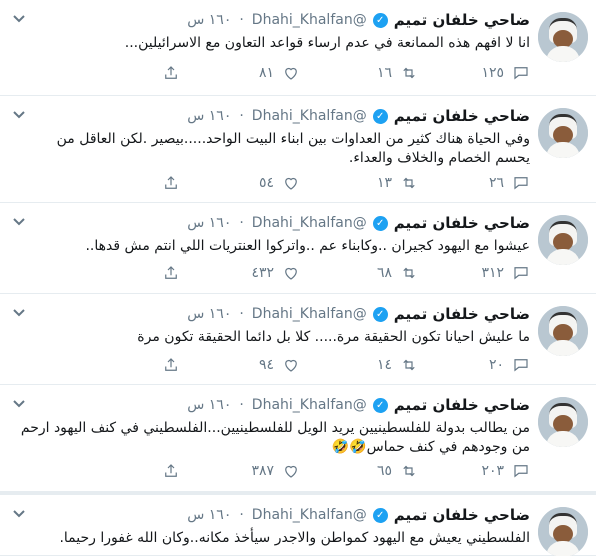 This screenshot has height=556, width=596. What do you see at coordinates (505, 471) in the screenshot?
I see `reply-button: ٢٠٣` at bounding box center [505, 471].